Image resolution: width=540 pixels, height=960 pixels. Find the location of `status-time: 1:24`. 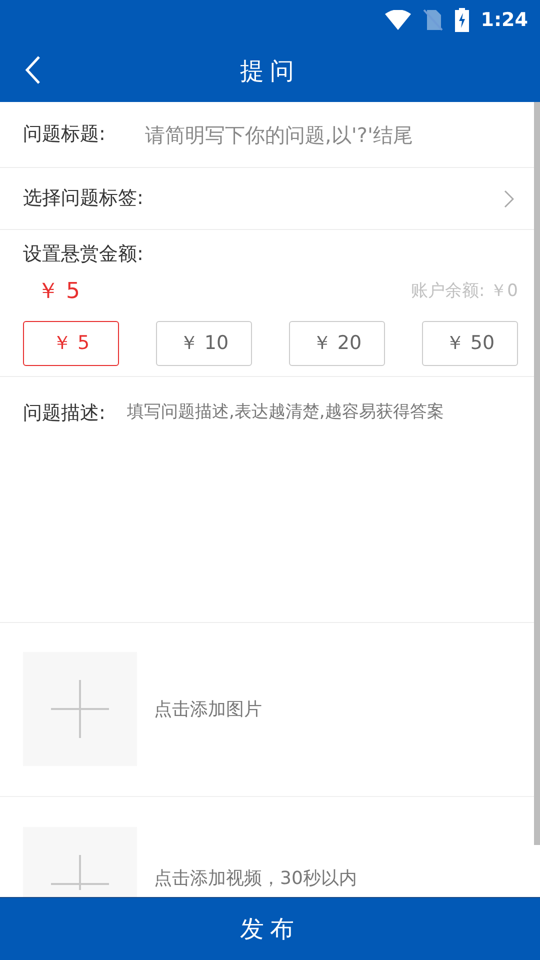

status-time: 1:24 is located at coordinates (504, 20).